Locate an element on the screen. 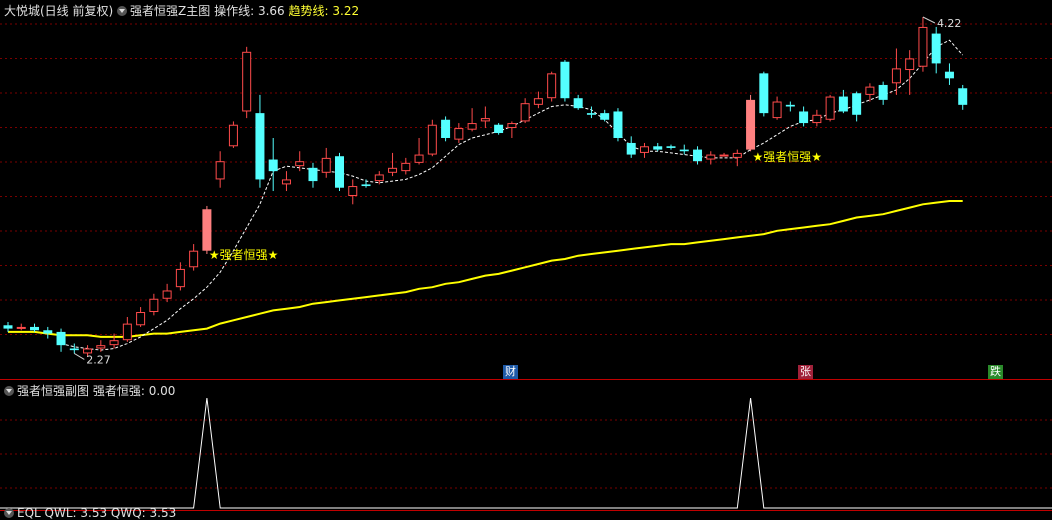 Image resolution: width=1052 pixels, height=520 pixels. main-chart-header: 大悦城(日线 前复权) 强者恒强Z主图 操作线: 3.66 趋势线: 3.22 is located at coordinates (181, 10).